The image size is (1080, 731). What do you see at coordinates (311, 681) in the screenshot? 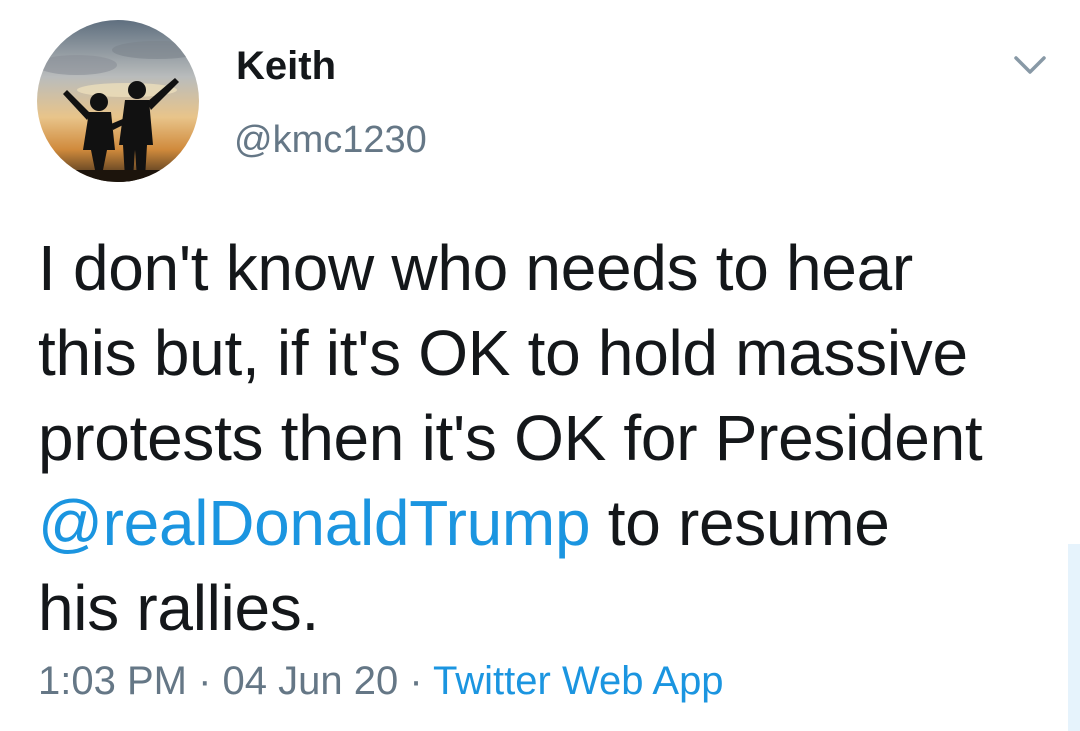
I see `tweet-date: 04 Jun 20` at bounding box center [311, 681].